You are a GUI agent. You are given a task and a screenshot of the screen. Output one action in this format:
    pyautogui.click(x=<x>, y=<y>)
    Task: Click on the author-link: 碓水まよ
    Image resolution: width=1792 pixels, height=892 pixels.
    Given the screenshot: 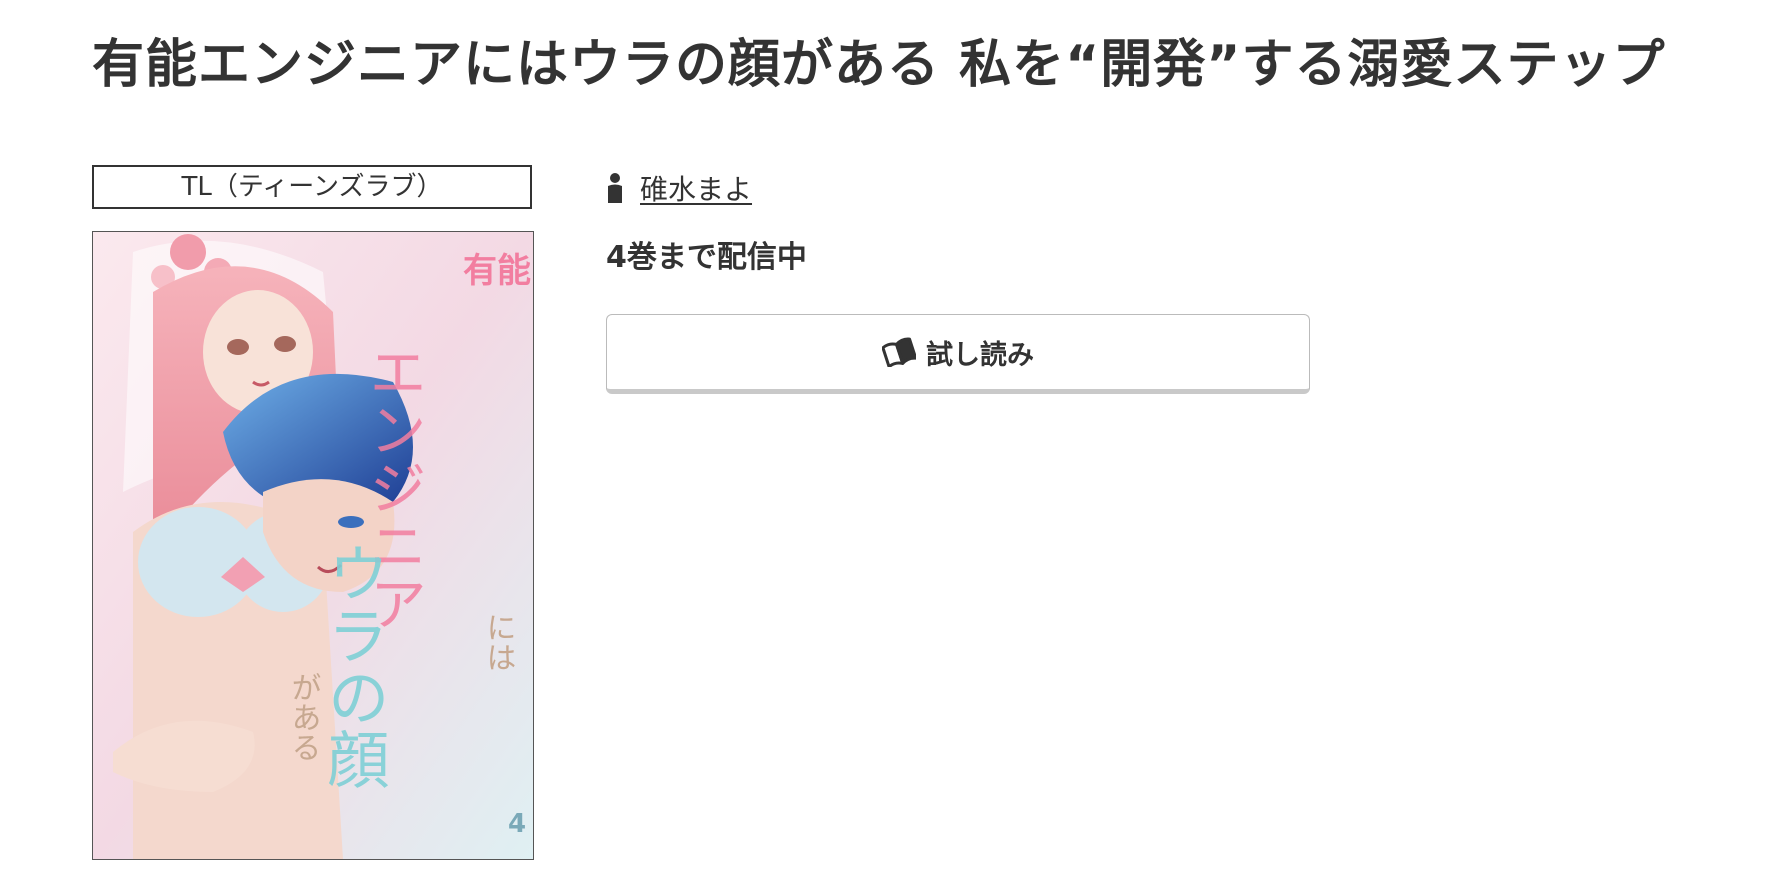 What is the action you would take?
    pyautogui.click(x=696, y=188)
    